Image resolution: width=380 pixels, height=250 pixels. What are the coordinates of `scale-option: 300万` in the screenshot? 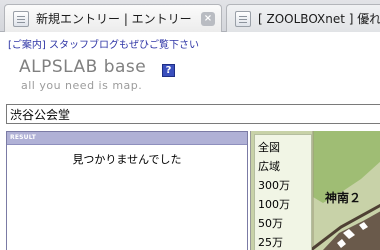 It's located at (283, 185).